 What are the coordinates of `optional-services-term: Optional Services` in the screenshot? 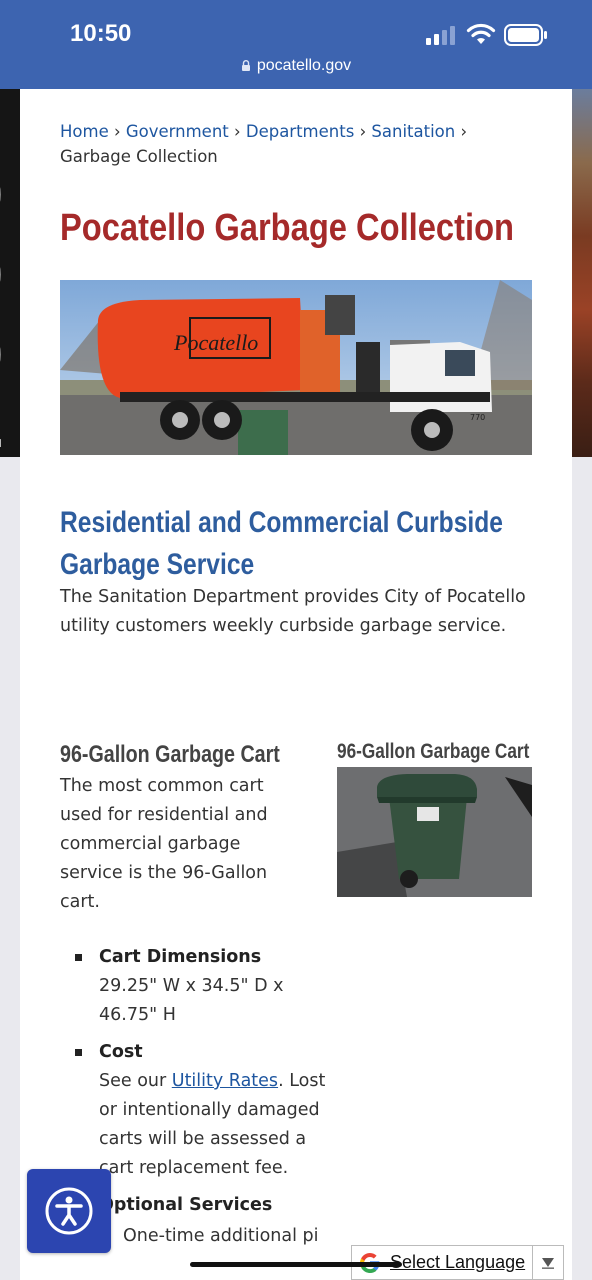 It's located at (186, 1205).